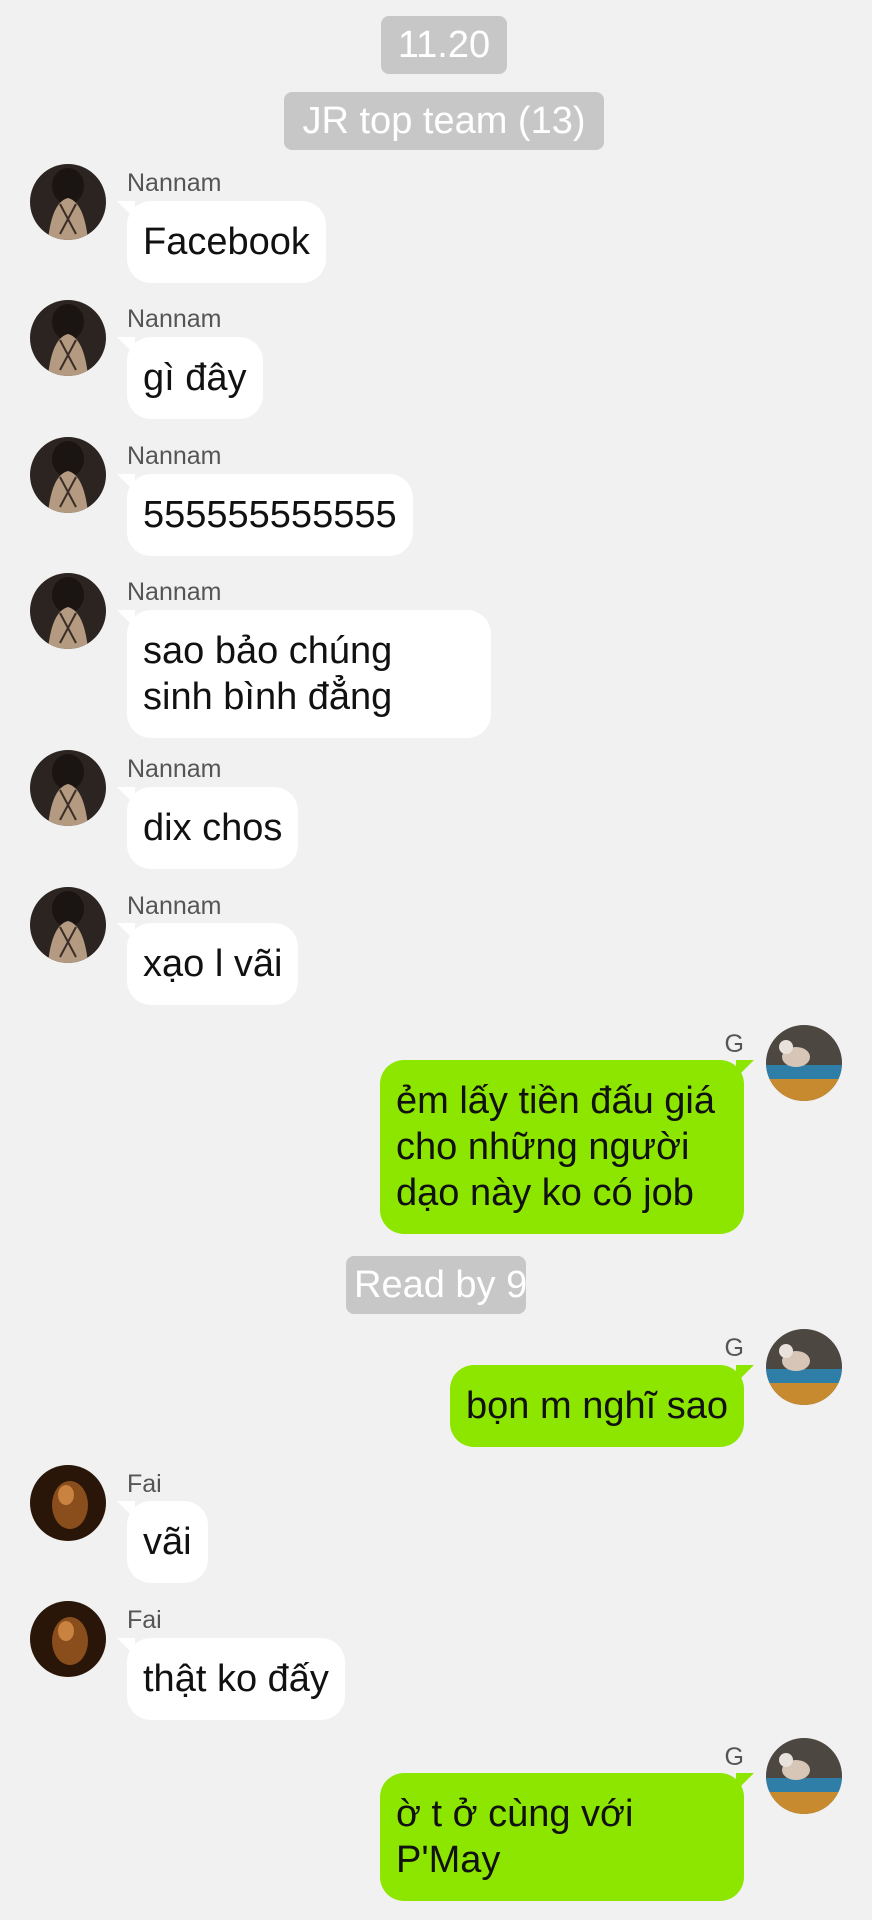  Describe the element at coordinates (436, 1285) in the screenshot. I see `read-receipt: Read by 9` at that location.